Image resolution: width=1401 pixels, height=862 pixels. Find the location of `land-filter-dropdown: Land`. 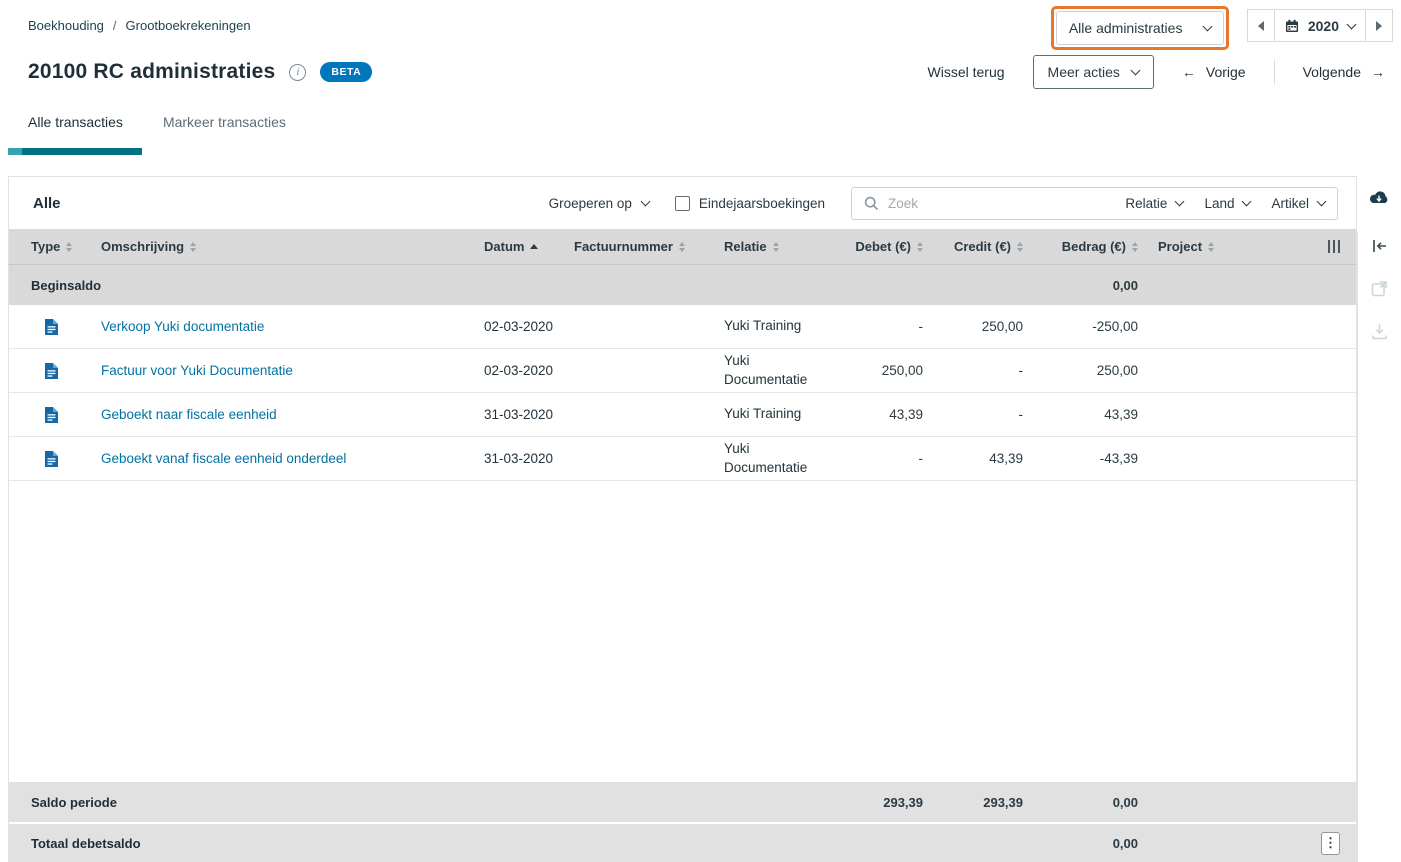

land-filter-dropdown: Land is located at coordinates (1228, 203).